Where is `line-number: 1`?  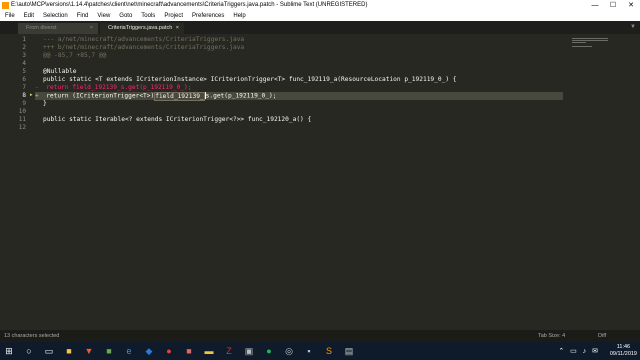
line-number: 1 is located at coordinates (24, 39).